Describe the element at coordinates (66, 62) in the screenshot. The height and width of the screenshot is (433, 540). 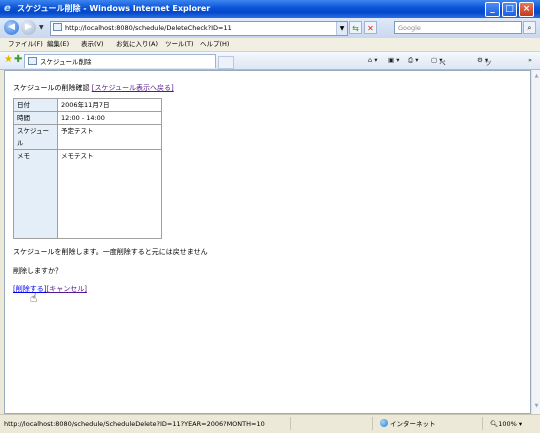
I see `tab-label: スケジュール削除` at that location.